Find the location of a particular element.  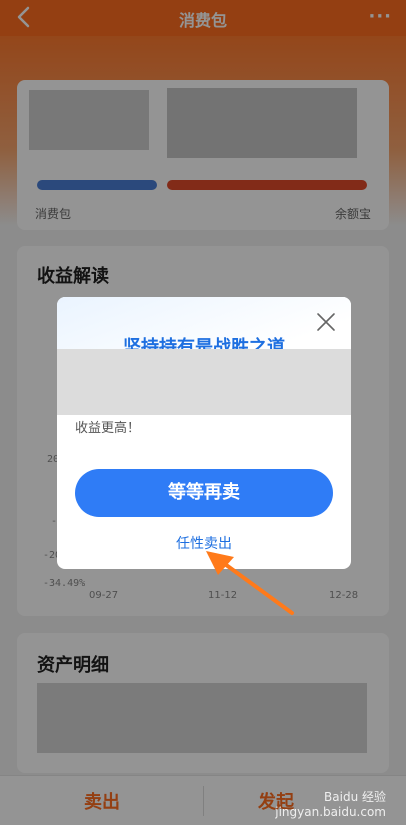

annotation-arrow-icon is located at coordinates (250, 584).